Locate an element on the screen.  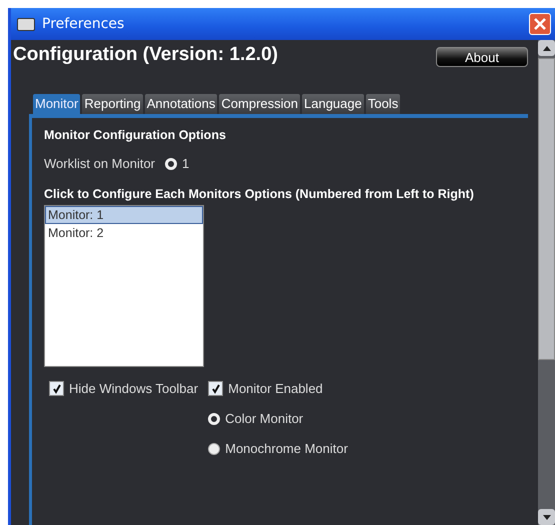
close-icon is located at coordinates (540, 24).